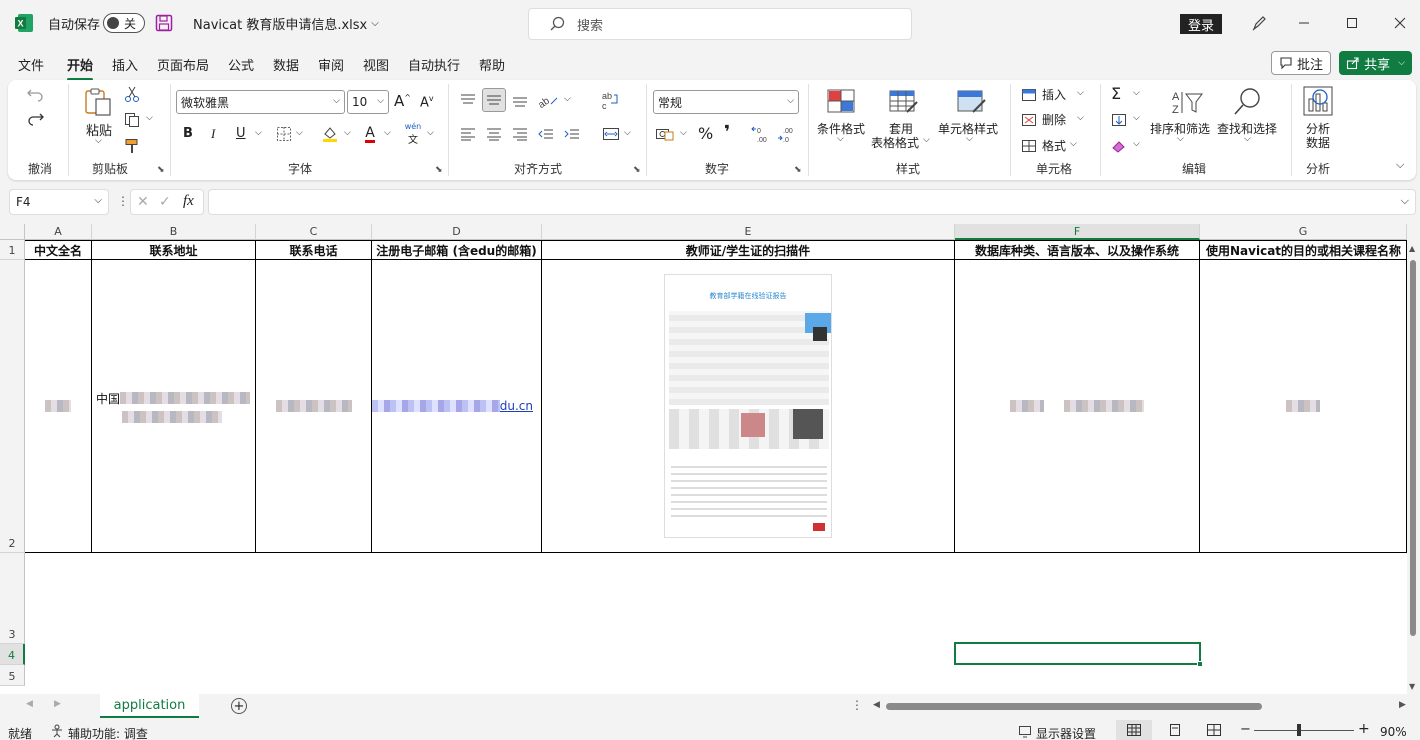 This screenshot has height=740, width=1420. I want to click on delete-cells-icon, so click(1029, 120).